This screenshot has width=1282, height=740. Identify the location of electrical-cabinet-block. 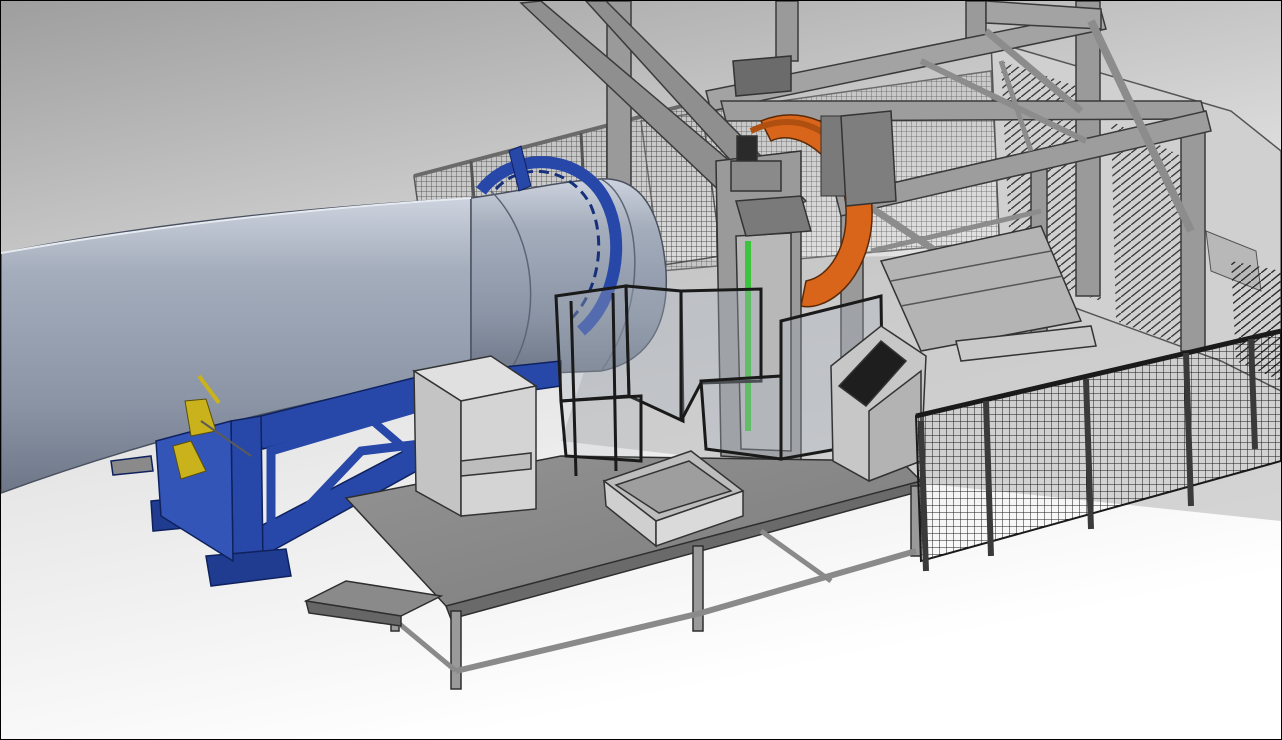
(475, 436).